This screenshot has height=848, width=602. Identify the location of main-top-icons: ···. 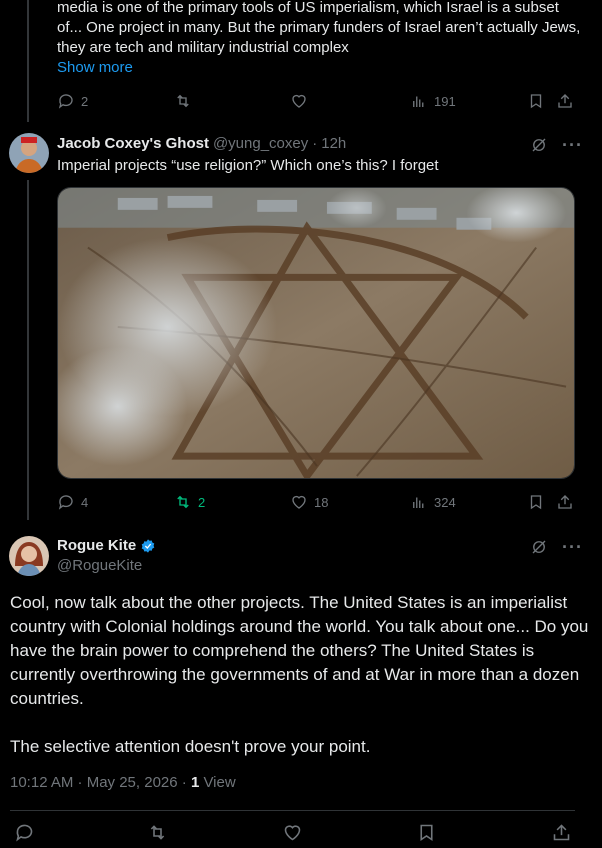
(556, 547).